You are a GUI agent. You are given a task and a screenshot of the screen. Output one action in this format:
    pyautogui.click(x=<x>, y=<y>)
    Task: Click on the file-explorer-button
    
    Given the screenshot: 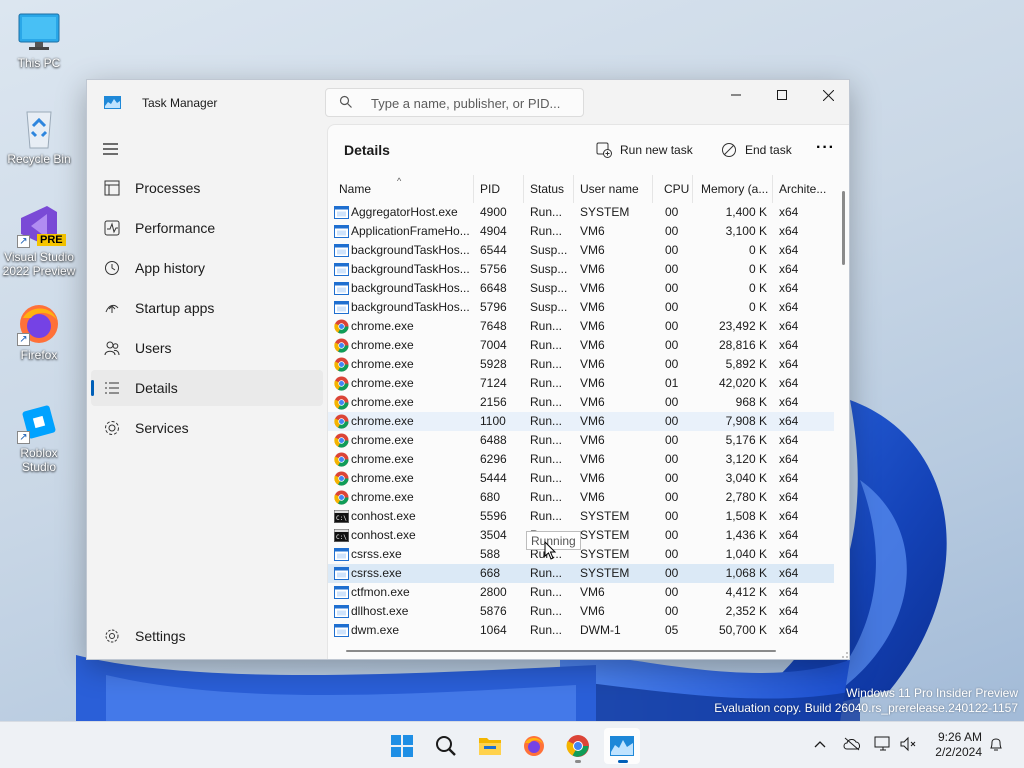 What is the action you would take?
    pyautogui.click(x=490, y=746)
    